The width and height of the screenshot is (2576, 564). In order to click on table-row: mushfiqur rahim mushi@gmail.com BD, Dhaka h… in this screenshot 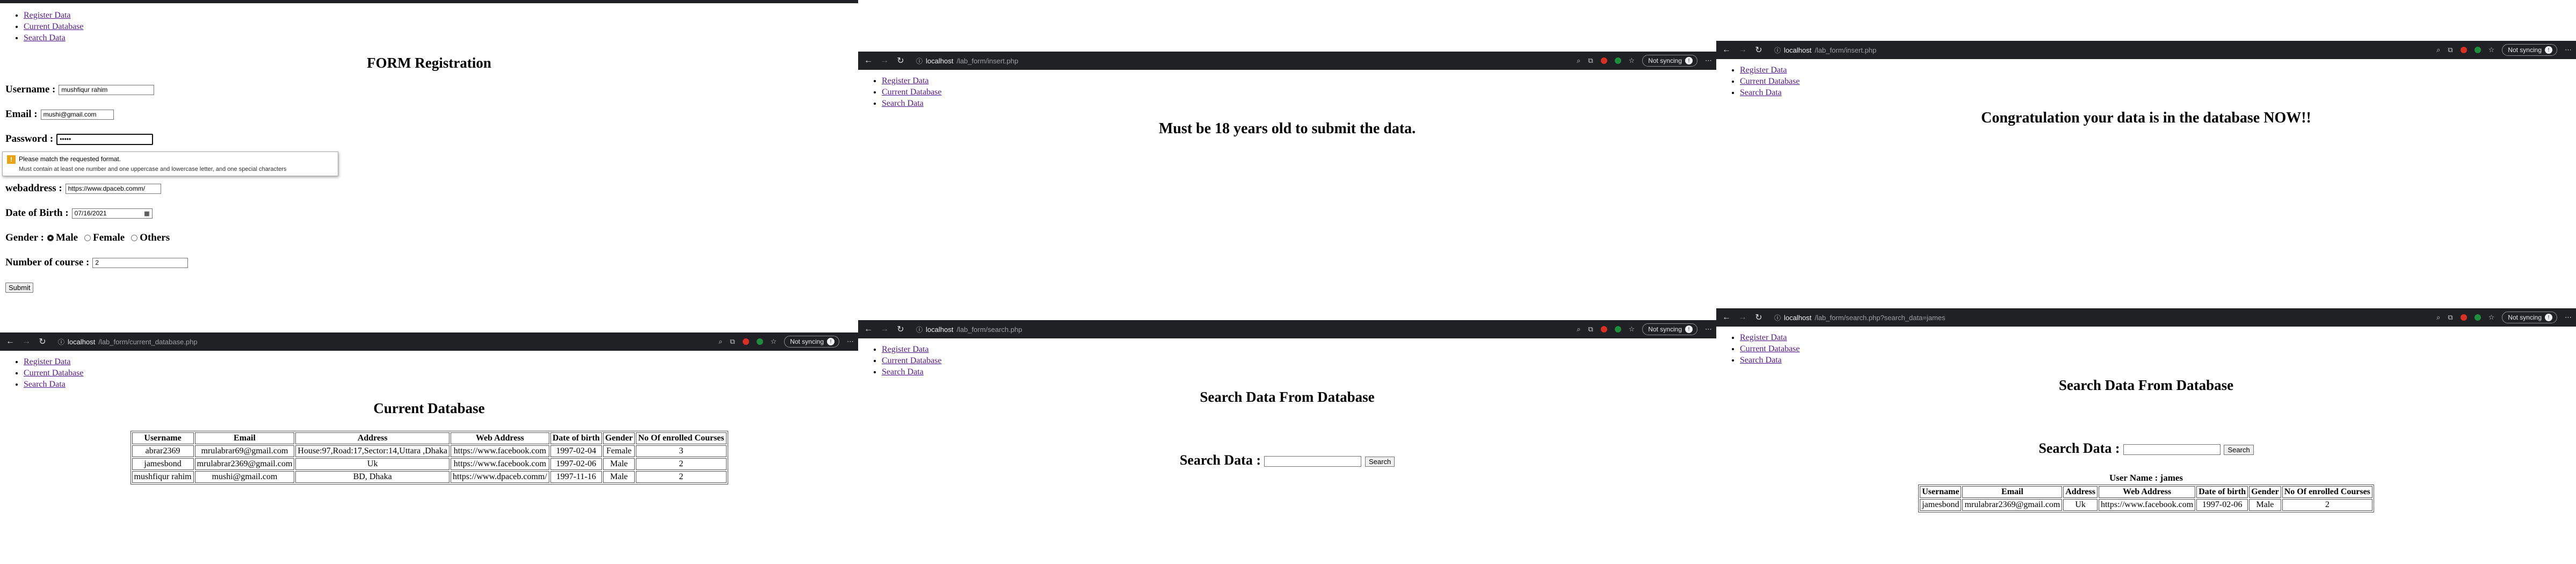, I will do `click(429, 477)`.